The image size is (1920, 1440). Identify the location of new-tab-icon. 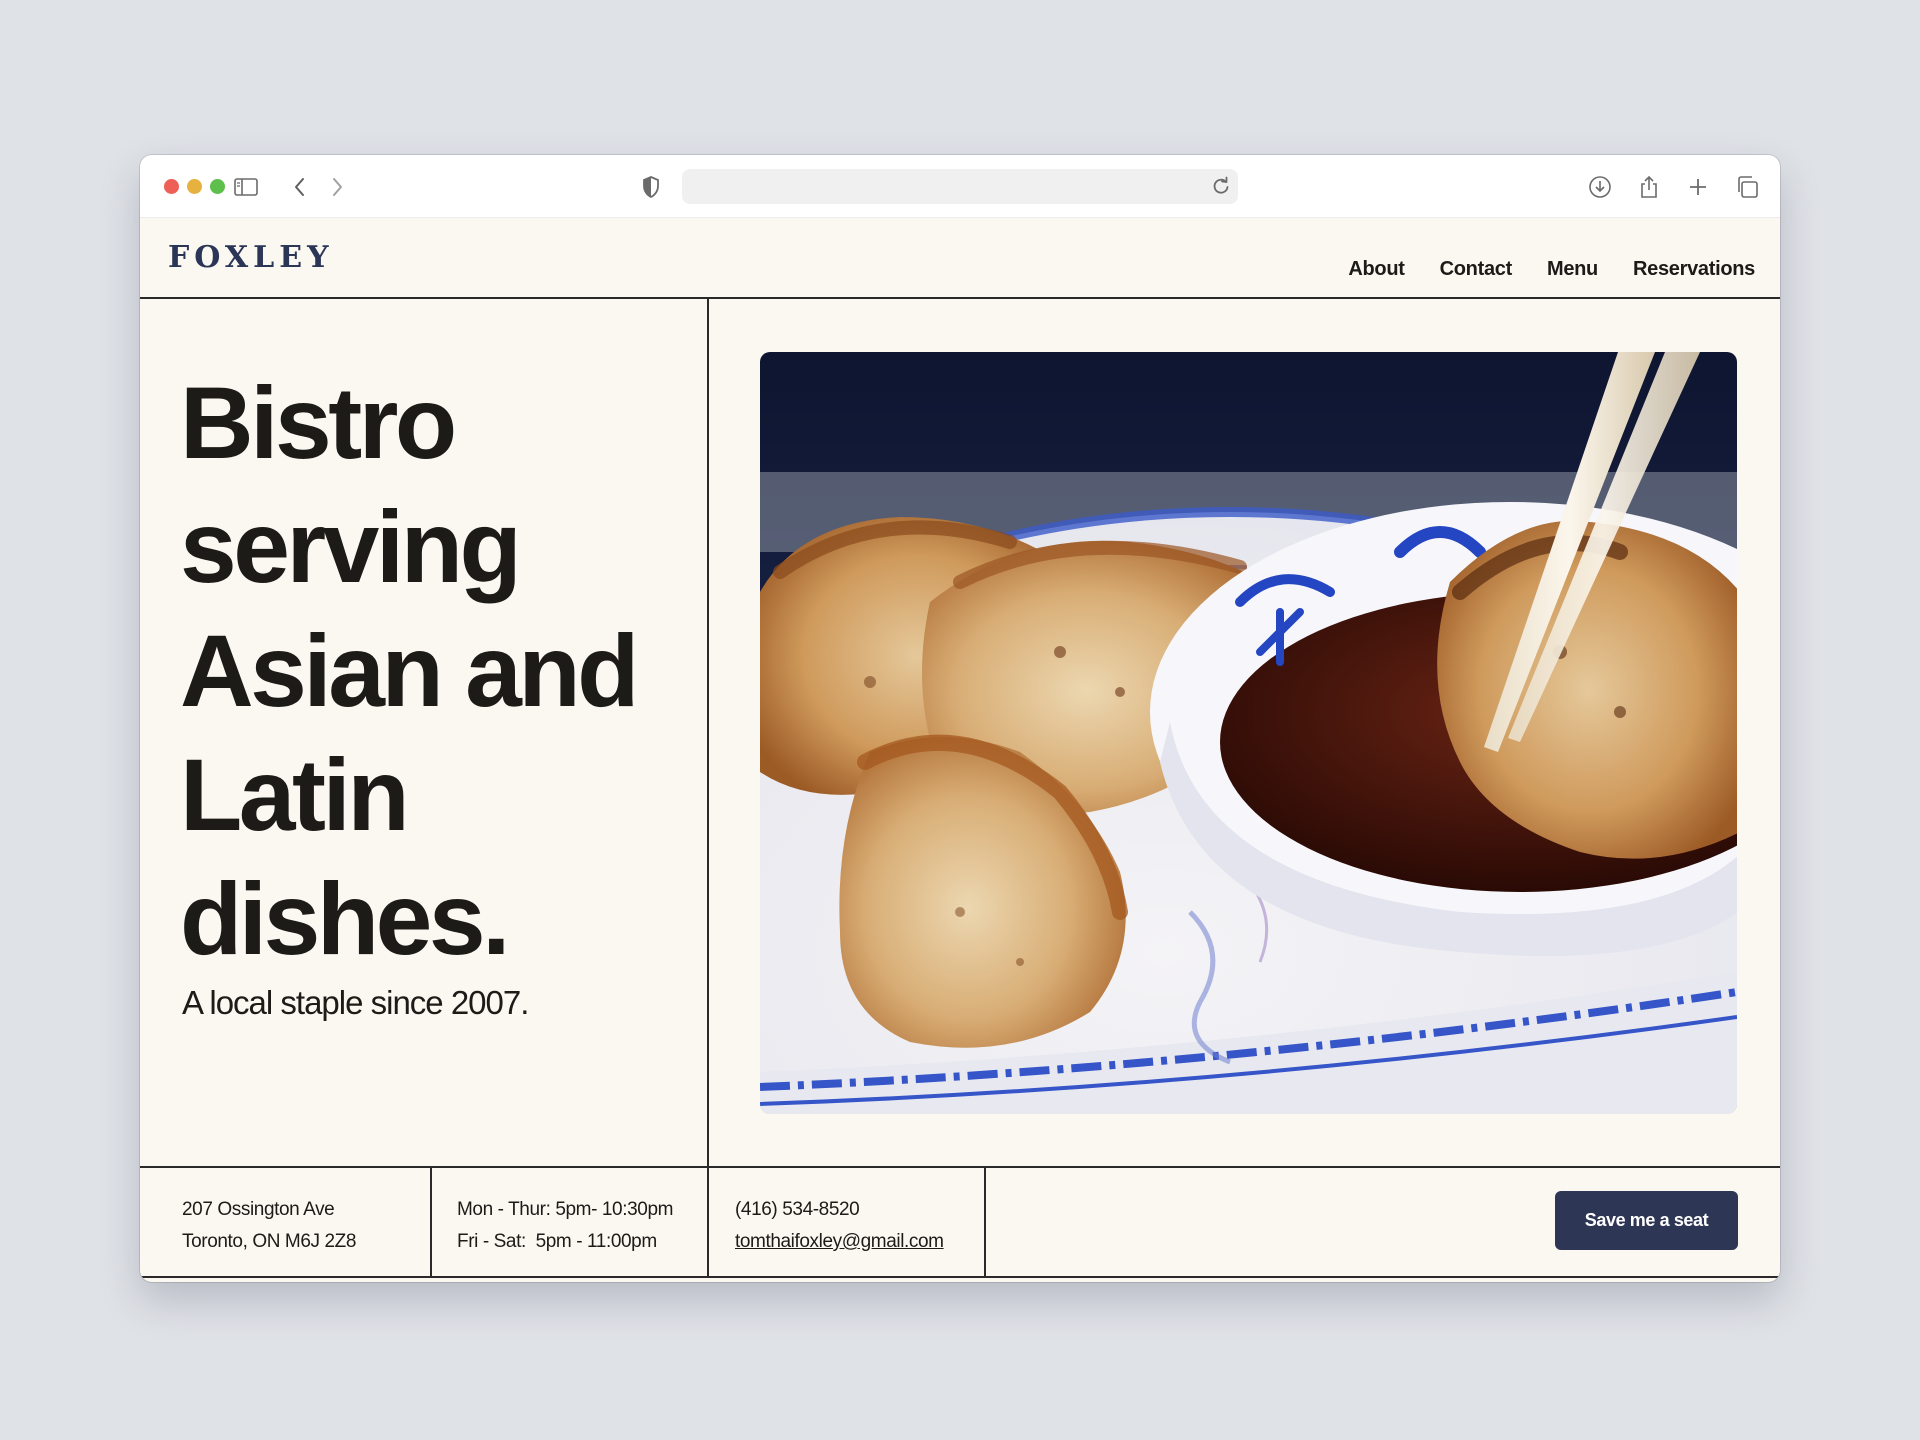
(1698, 187).